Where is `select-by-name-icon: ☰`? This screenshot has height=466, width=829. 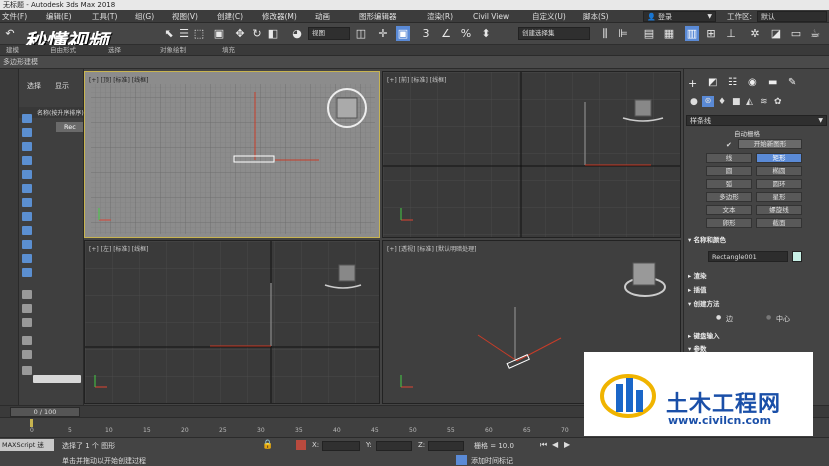
select-by-name-icon: ☰ is located at coordinates (184, 33).